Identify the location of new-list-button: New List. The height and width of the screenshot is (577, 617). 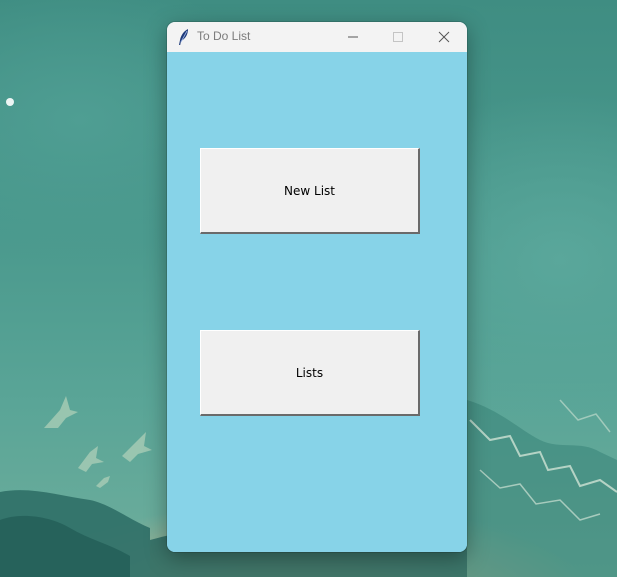
(310, 191).